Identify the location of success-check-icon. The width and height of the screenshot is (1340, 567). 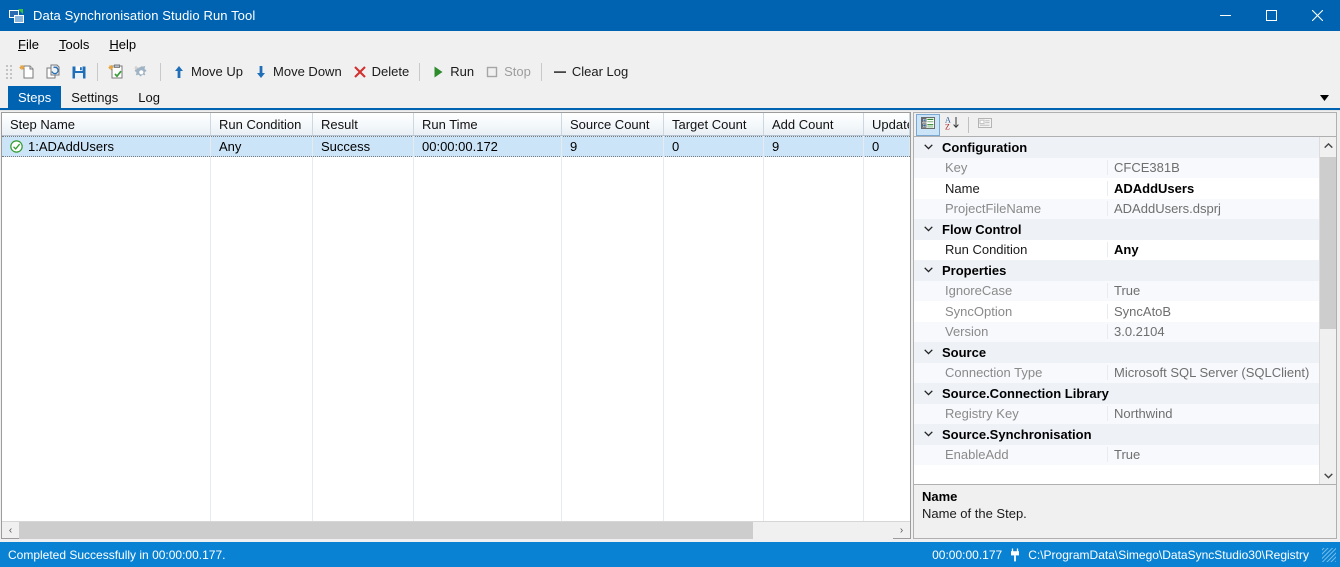
(16, 146).